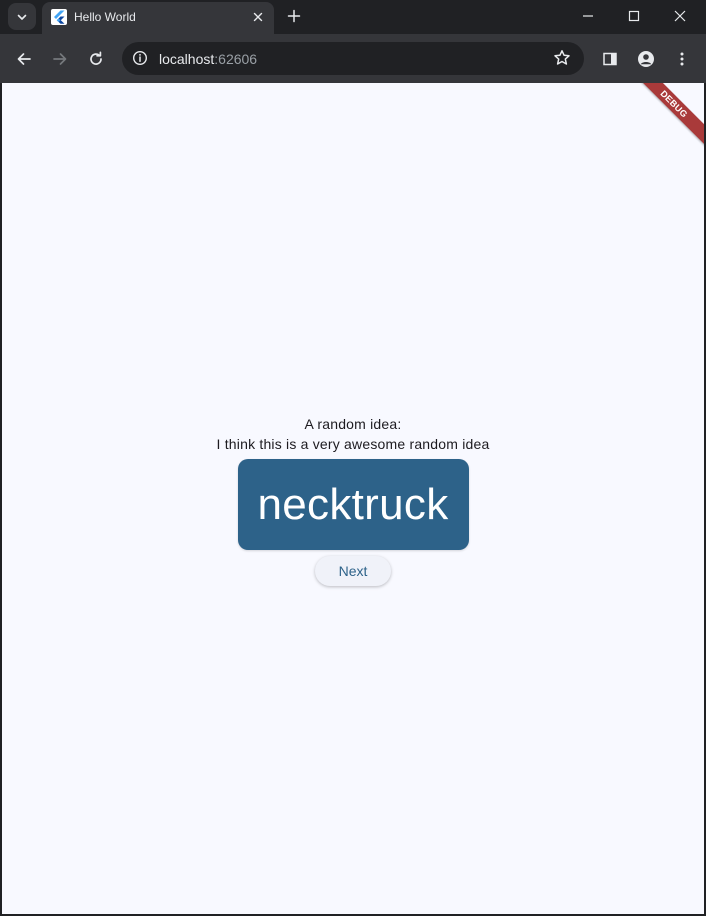  I want to click on close-window-button, so click(680, 16).